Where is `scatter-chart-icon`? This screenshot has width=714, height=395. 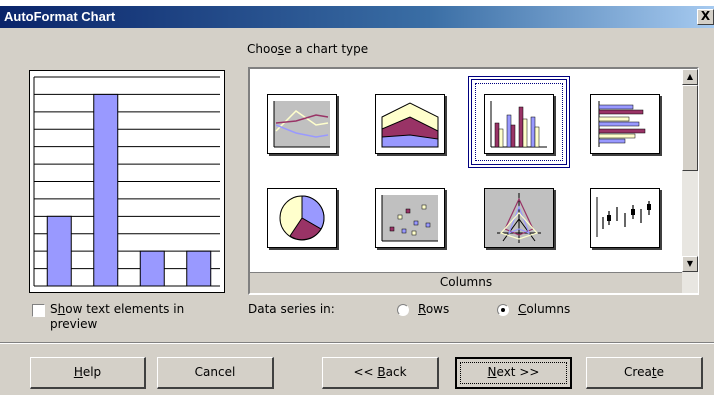
scatter-chart-icon is located at coordinates (409, 218).